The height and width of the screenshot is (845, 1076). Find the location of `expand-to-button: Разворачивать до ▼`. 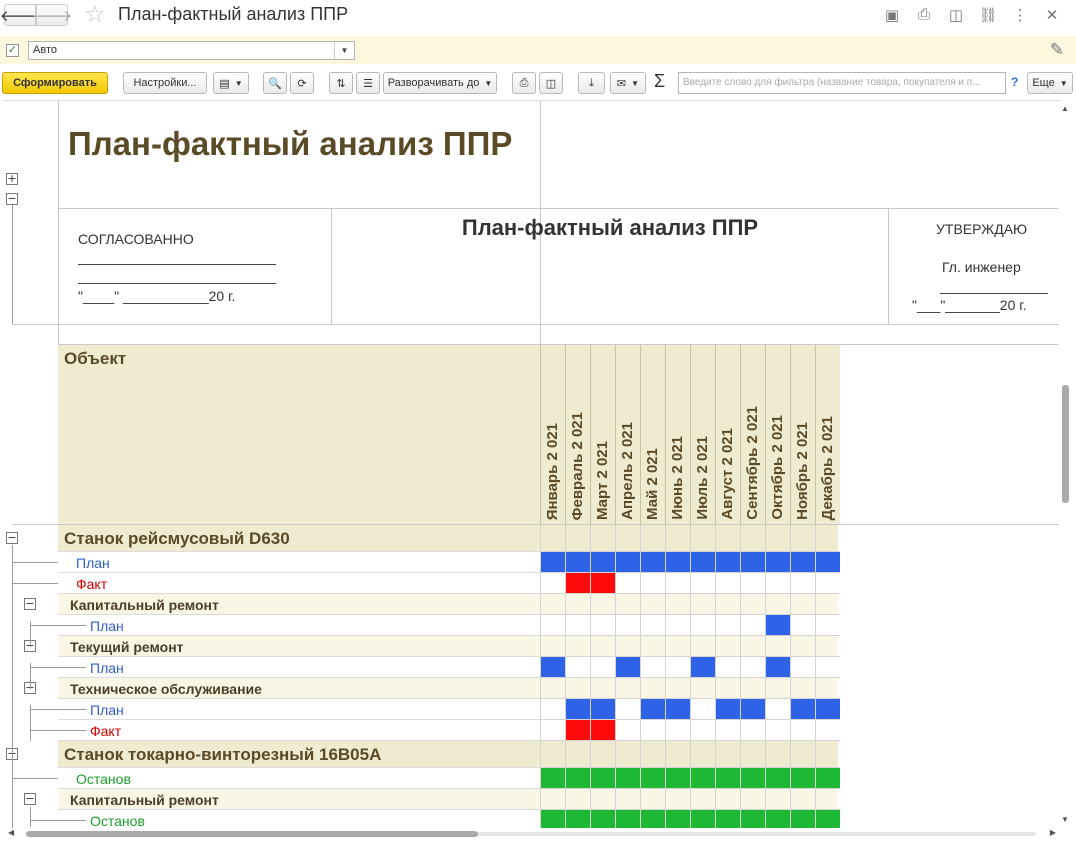

expand-to-button: Разворачивать до ▼ is located at coordinates (440, 83).